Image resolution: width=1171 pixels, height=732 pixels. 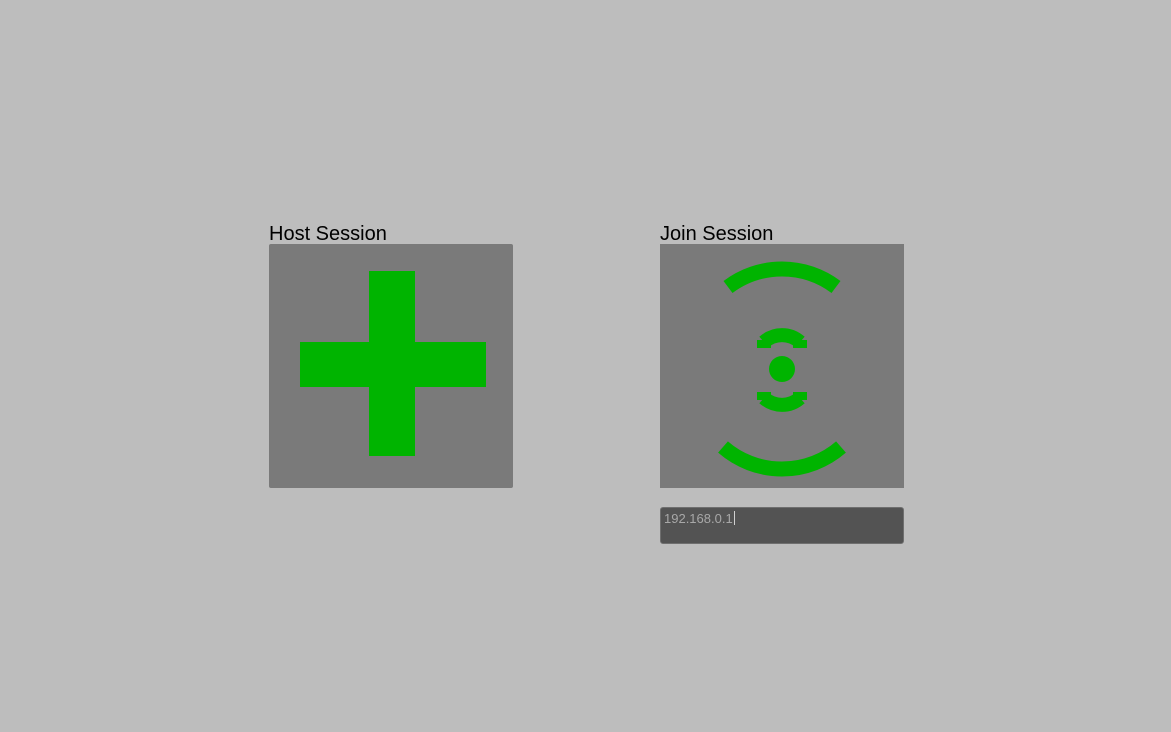 I want to click on join-session-label: Join Session, so click(x=717, y=234).